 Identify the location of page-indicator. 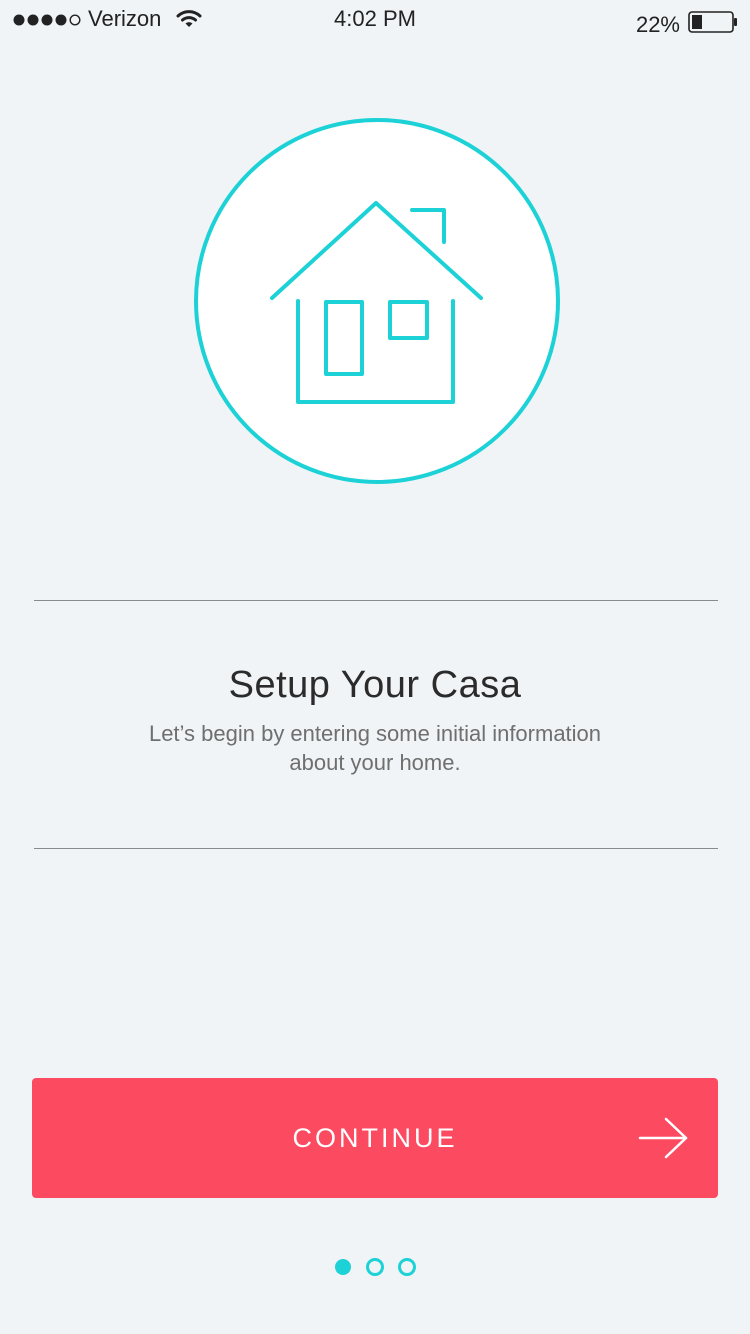
(375, 1267).